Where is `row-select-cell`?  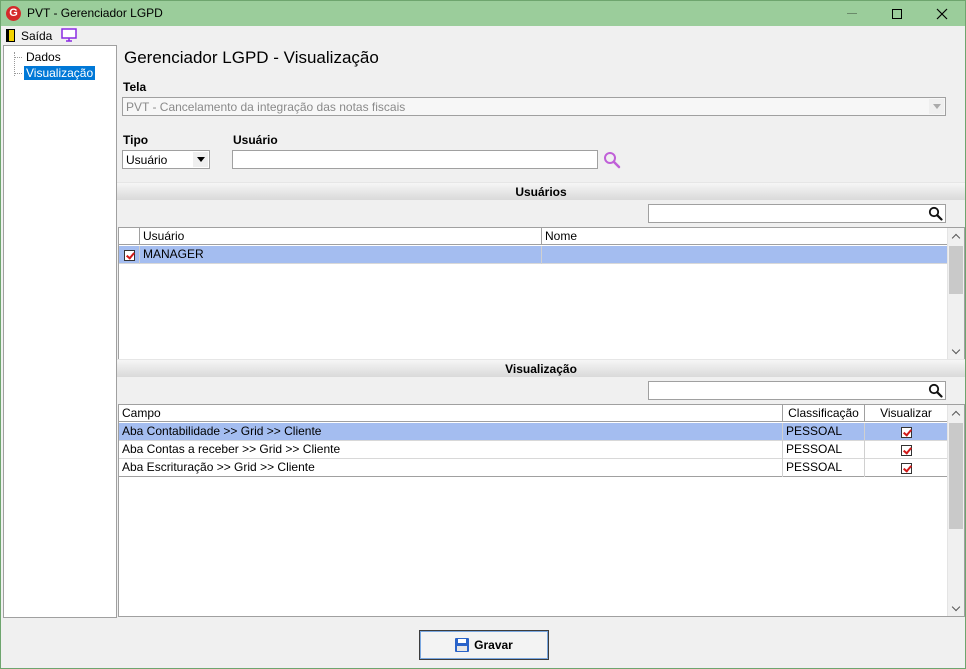 row-select-cell is located at coordinates (129, 255).